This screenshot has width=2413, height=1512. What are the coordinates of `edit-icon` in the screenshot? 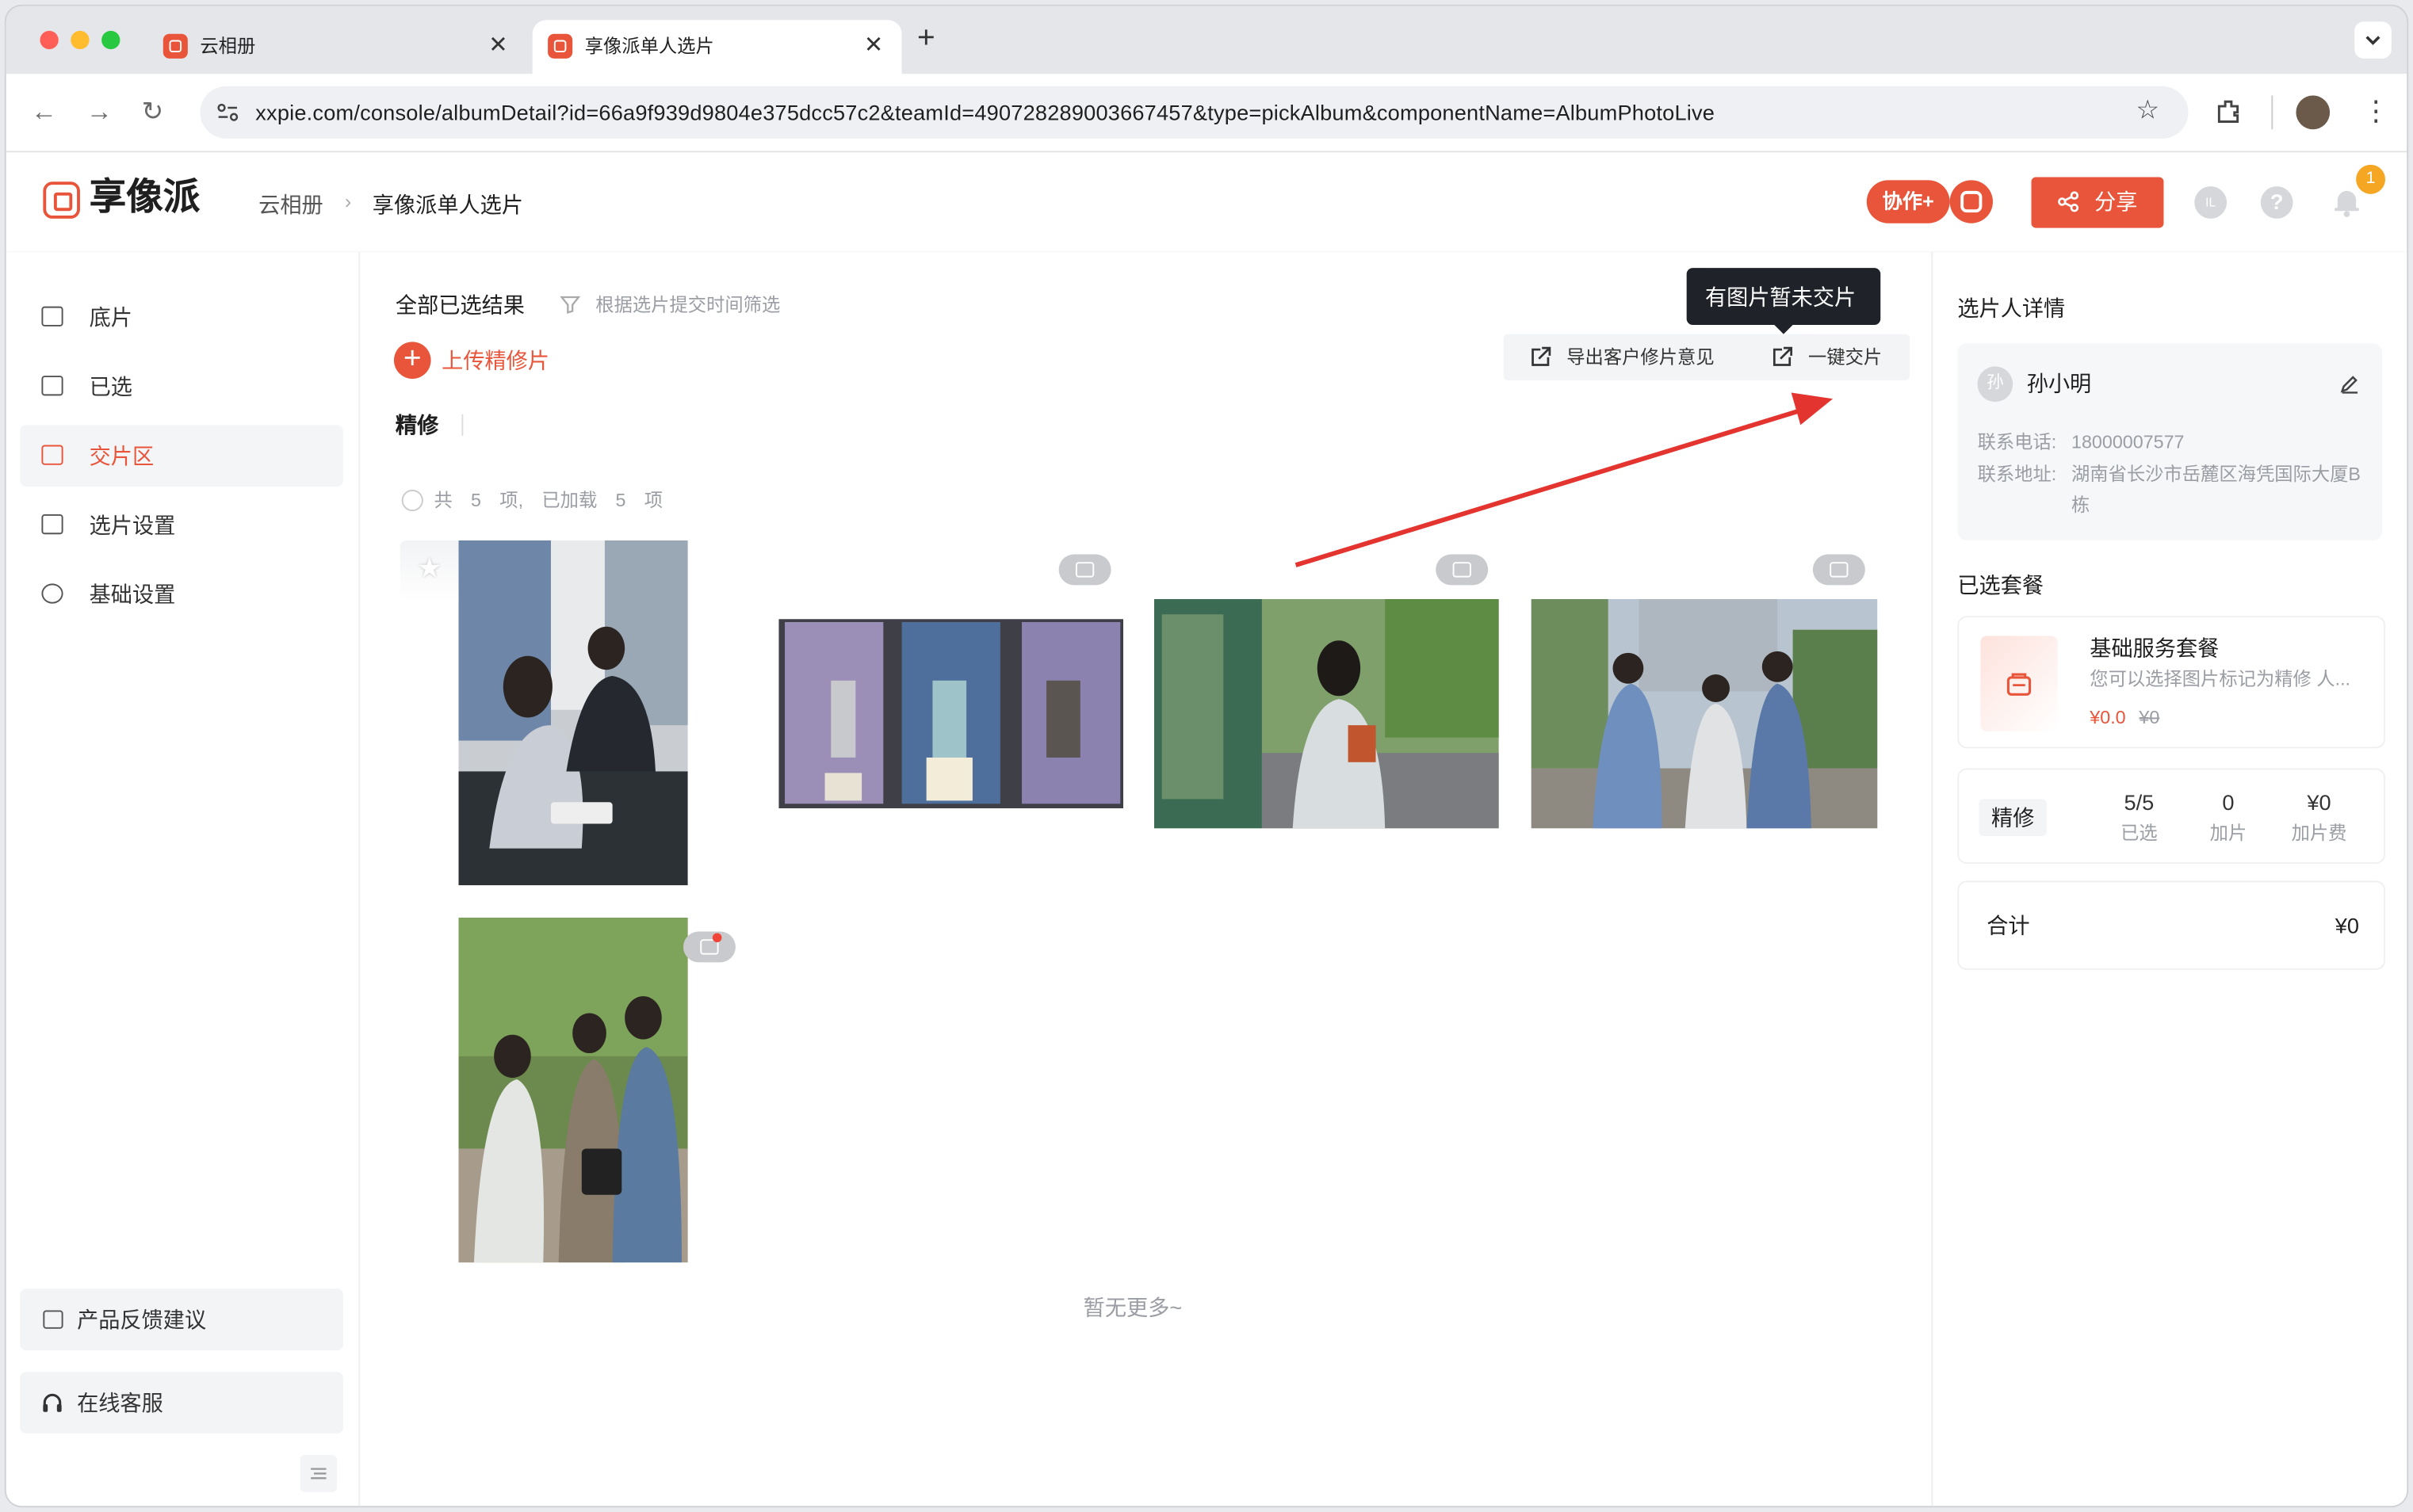 It's located at (2350, 383).